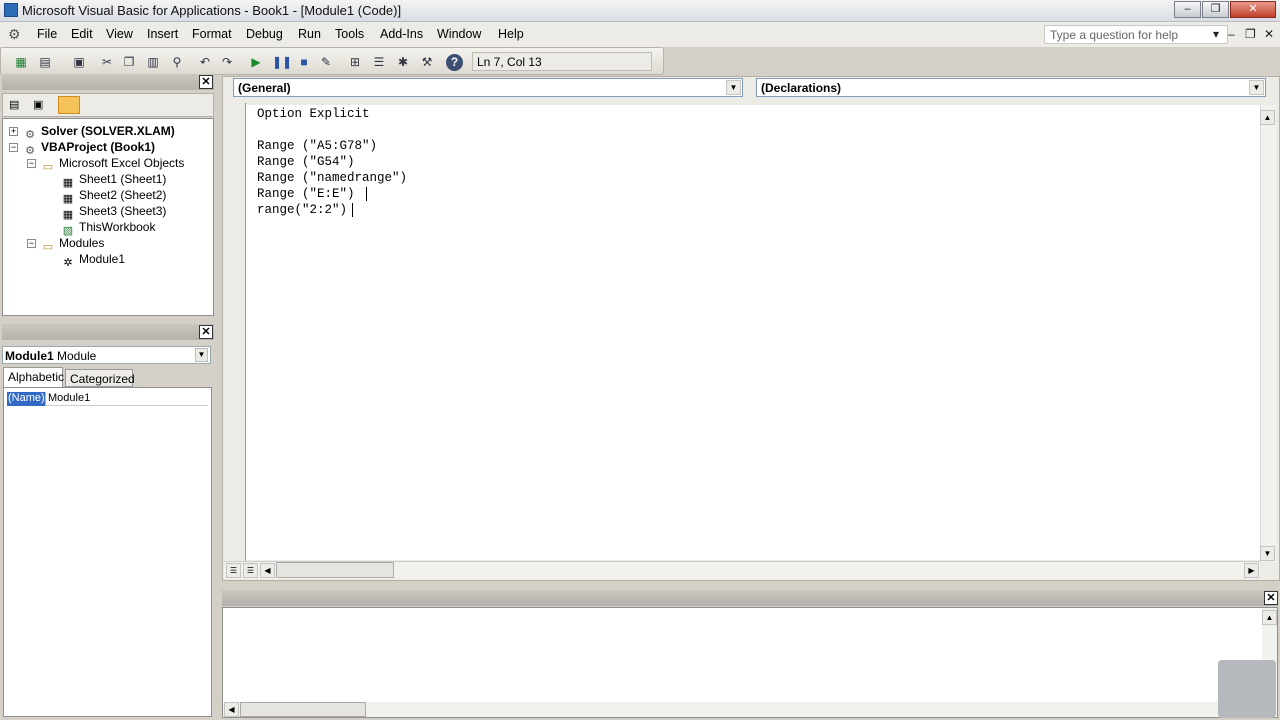  Describe the element at coordinates (77, 356) in the screenshot. I see `object-type: Module` at that location.